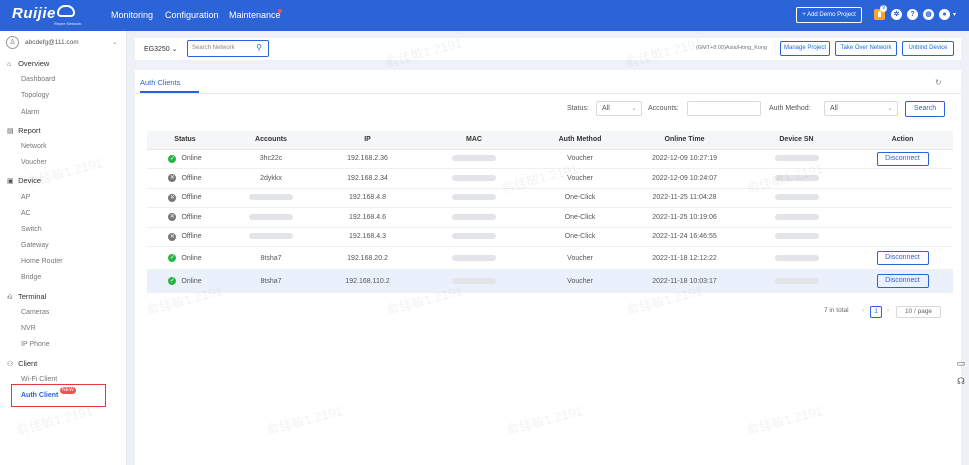 This screenshot has width=969, height=465. I want to click on page-number-button: 1, so click(876, 312).